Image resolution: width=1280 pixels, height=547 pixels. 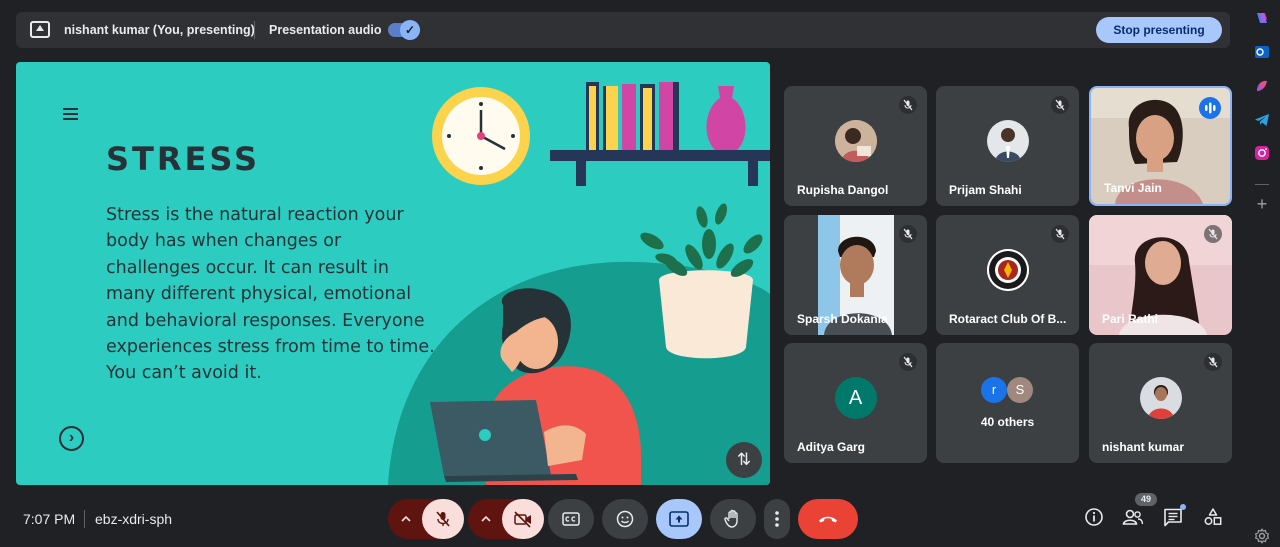 I want to click on raise-hand-icon, so click(x=733, y=519).